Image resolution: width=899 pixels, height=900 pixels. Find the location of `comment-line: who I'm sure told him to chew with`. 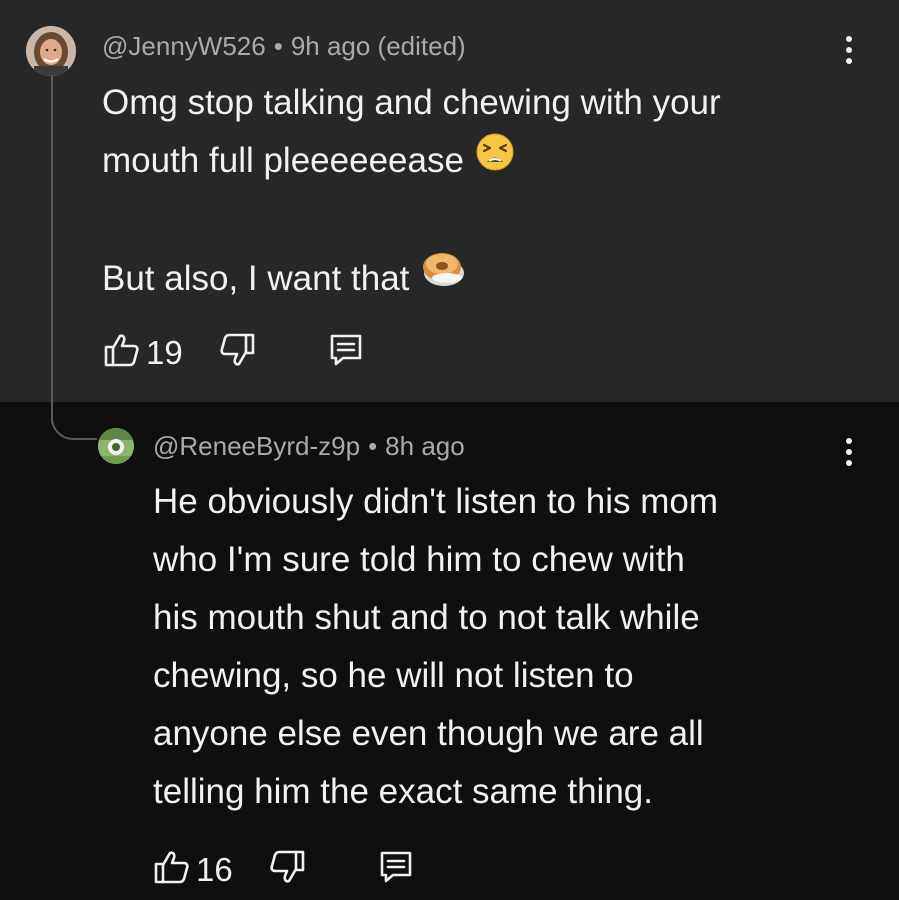

comment-line: who I'm sure told him to chew with is located at coordinates (419, 559).